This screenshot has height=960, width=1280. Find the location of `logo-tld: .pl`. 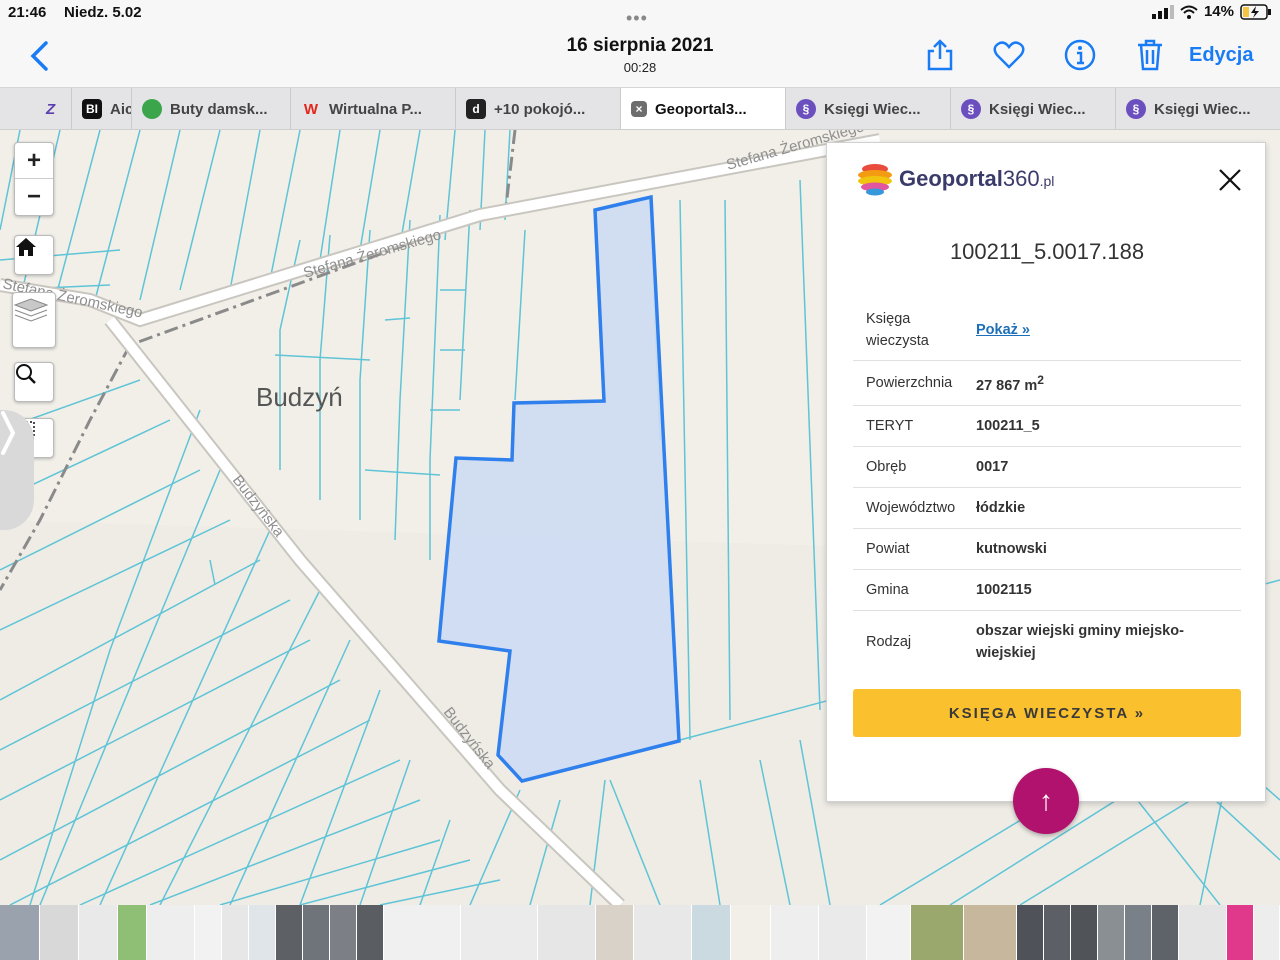

logo-tld: .pl is located at coordinates (1047, 181).